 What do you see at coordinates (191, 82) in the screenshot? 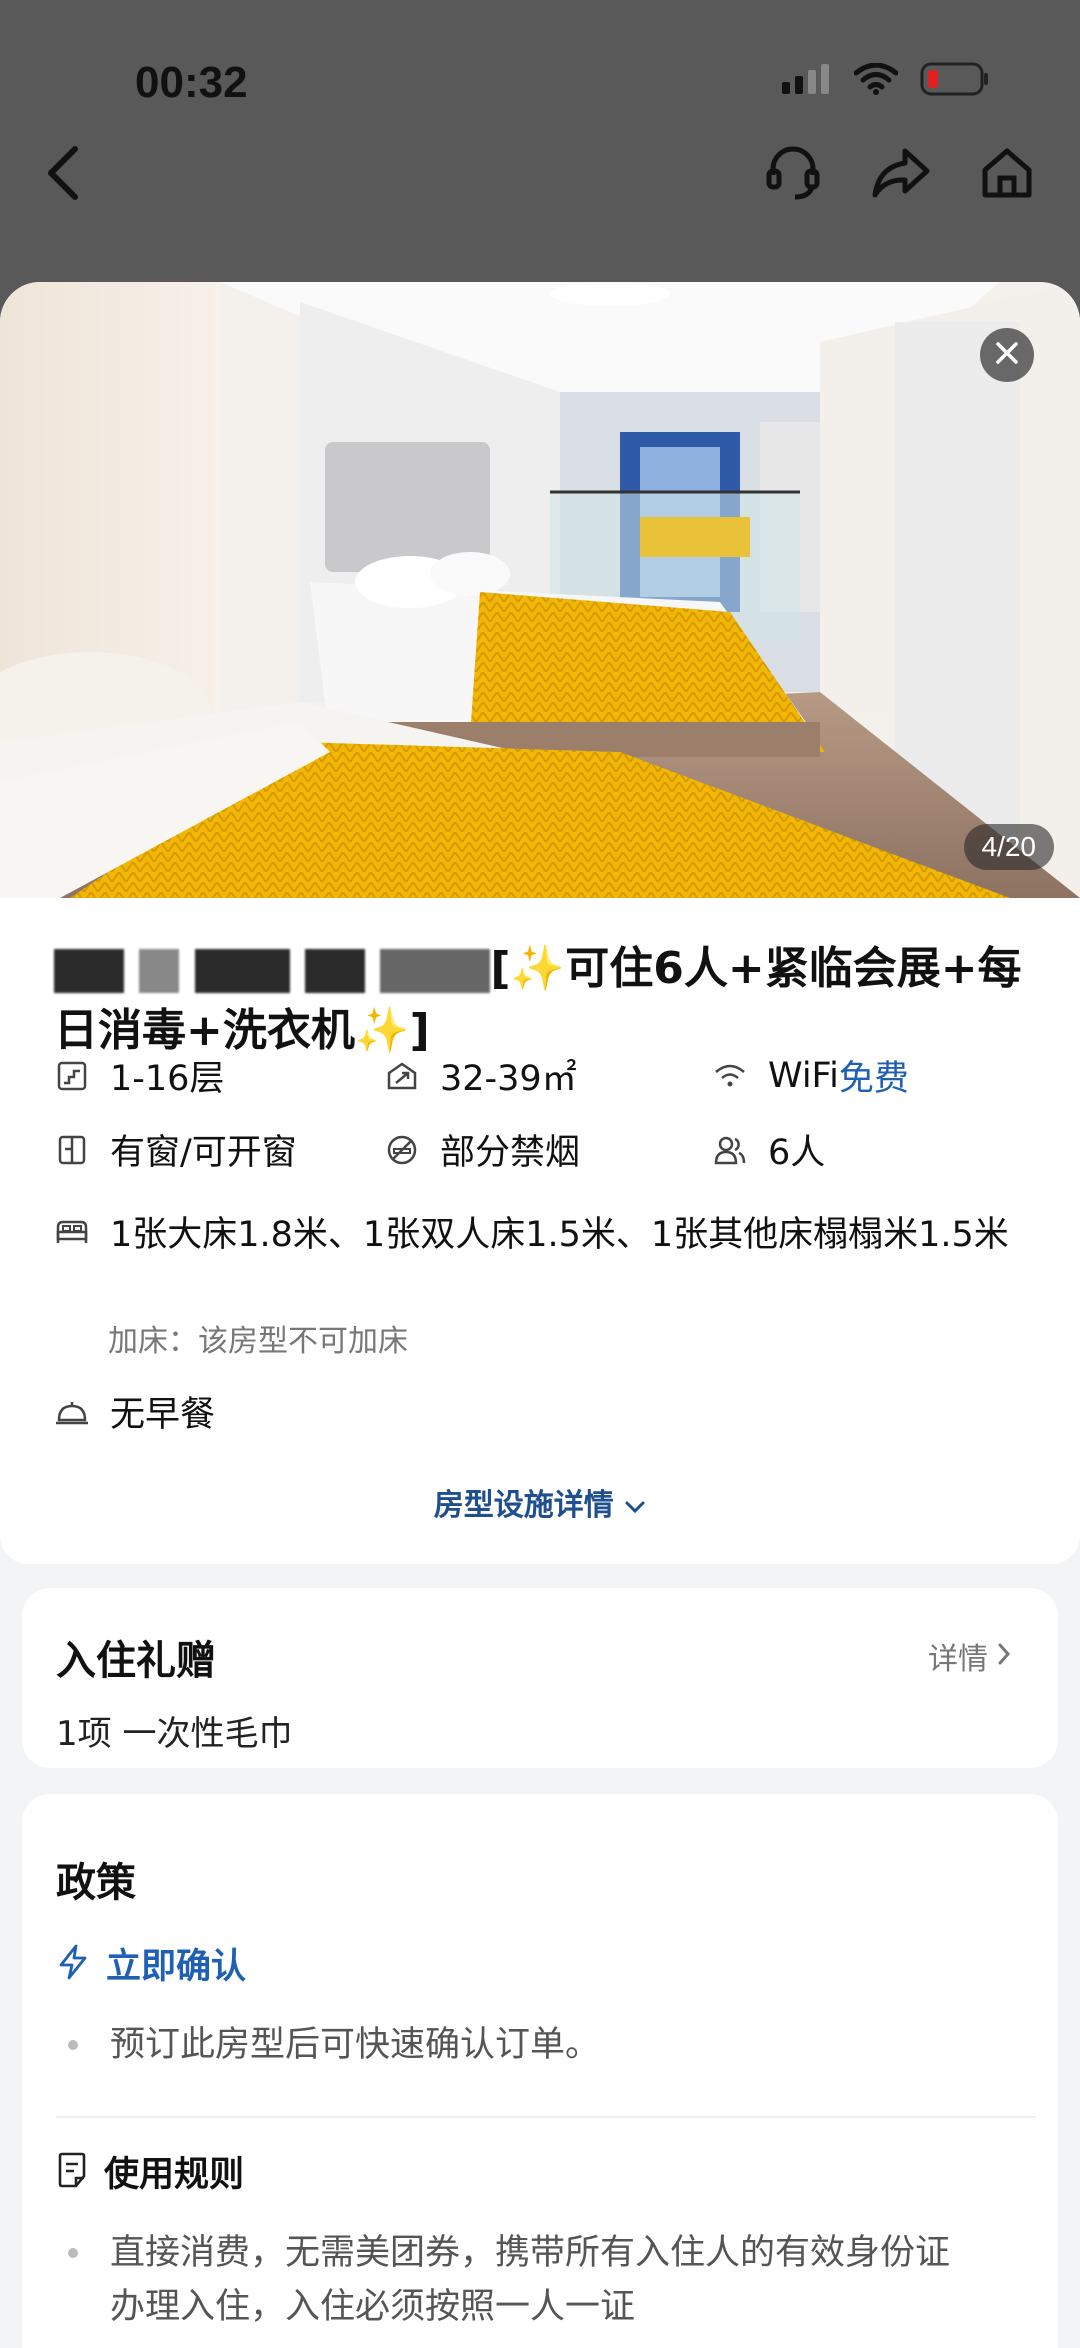
I see `status-time: 00:32` at bounding box center [191, 82].